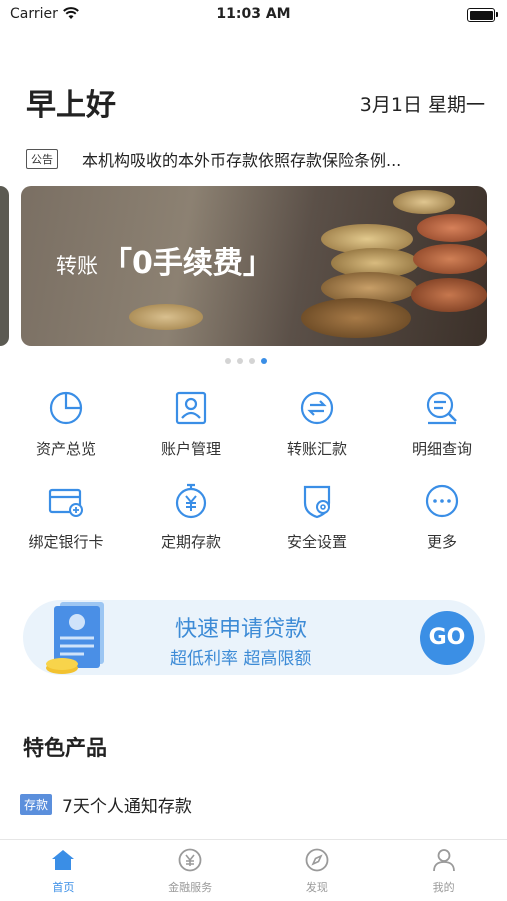 This screenshot has width=507, height=901. What do you see at coordinates (447, 638) in the screenshot?
I see `loan-go-button: GO` at bounding box center [447, 638].